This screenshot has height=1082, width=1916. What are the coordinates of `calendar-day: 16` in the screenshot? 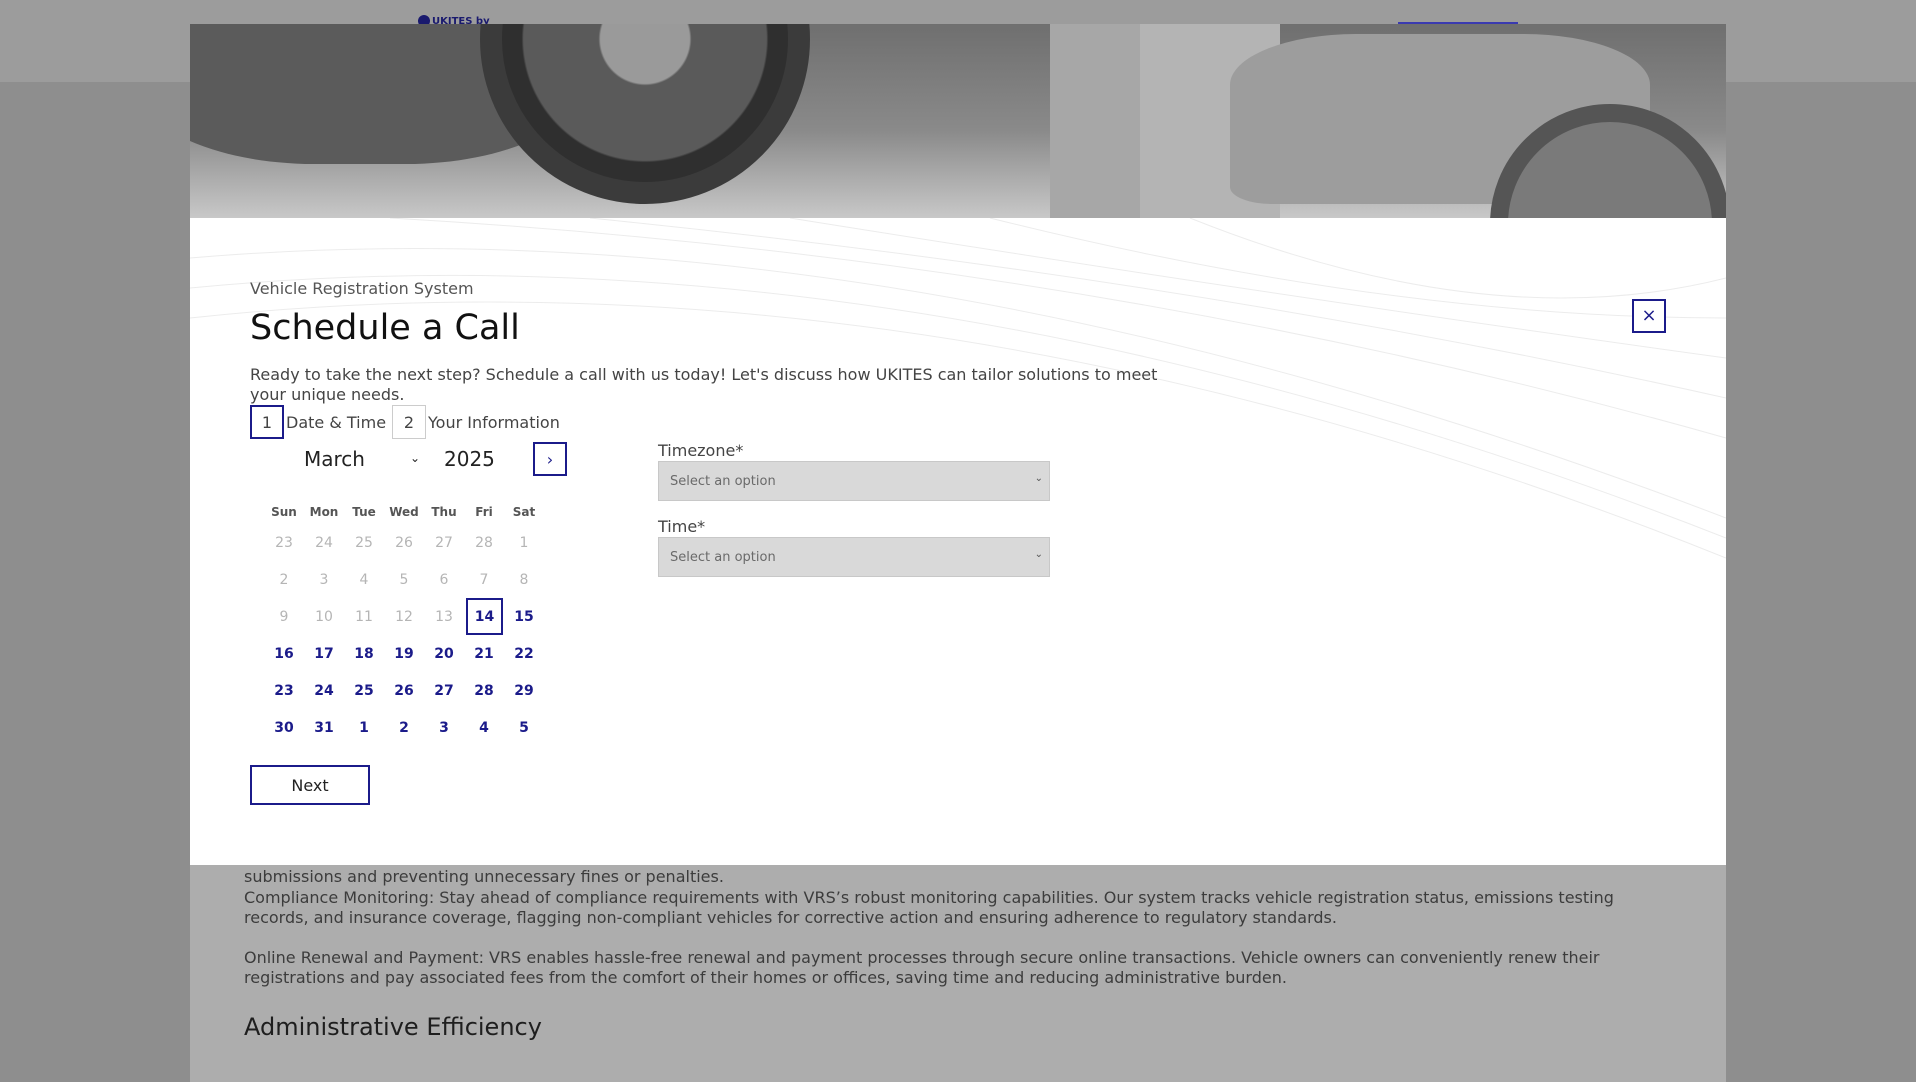 It's located at (284, 653).